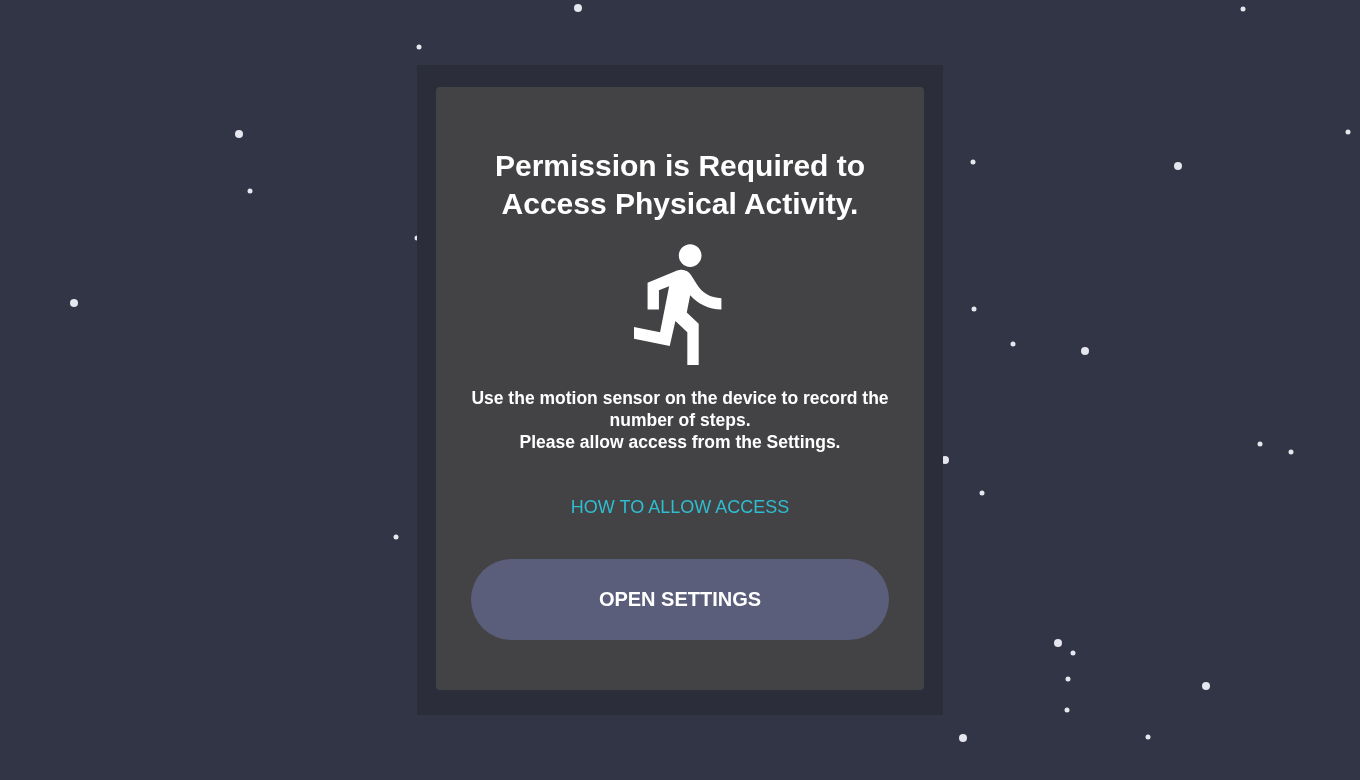  Describe the element at coordinates (680, 185) in the screenshot. I see `dialog-title: Permission is Required to Access Physical Activity.` at that location.